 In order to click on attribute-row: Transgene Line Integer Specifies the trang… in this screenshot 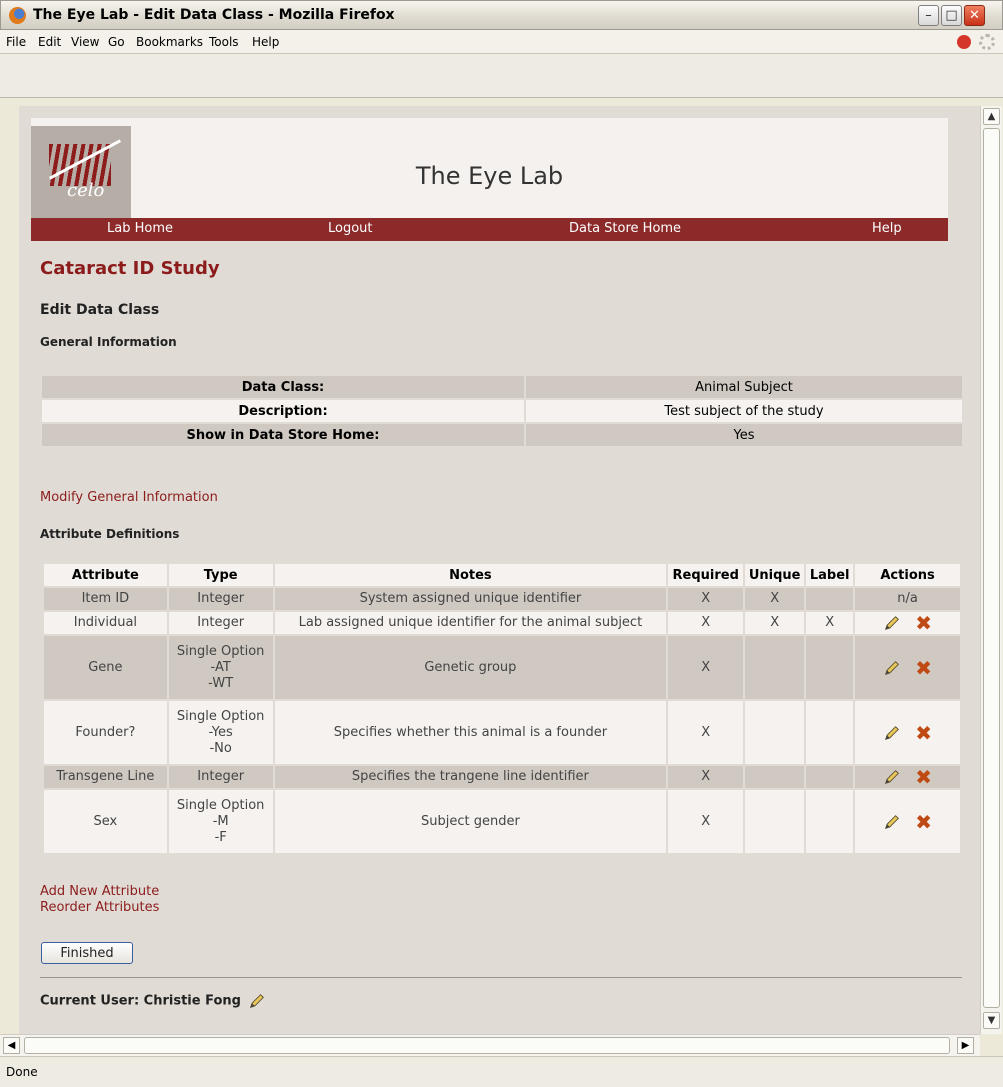, I will do `click(502, 777)`.